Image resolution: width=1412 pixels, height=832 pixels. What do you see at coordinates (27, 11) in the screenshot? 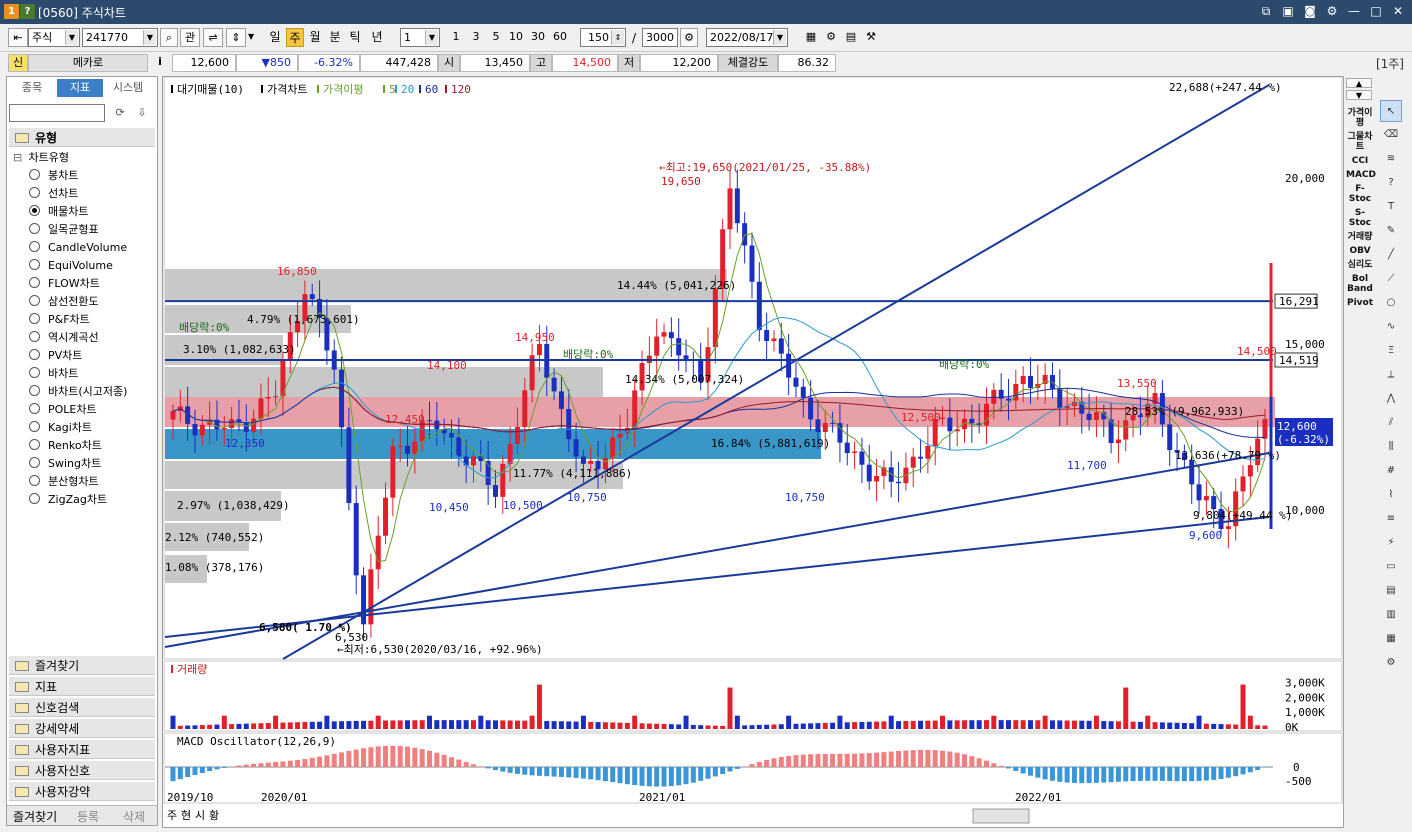
I see `help-icon: ?` at bounding box center [27, 11].